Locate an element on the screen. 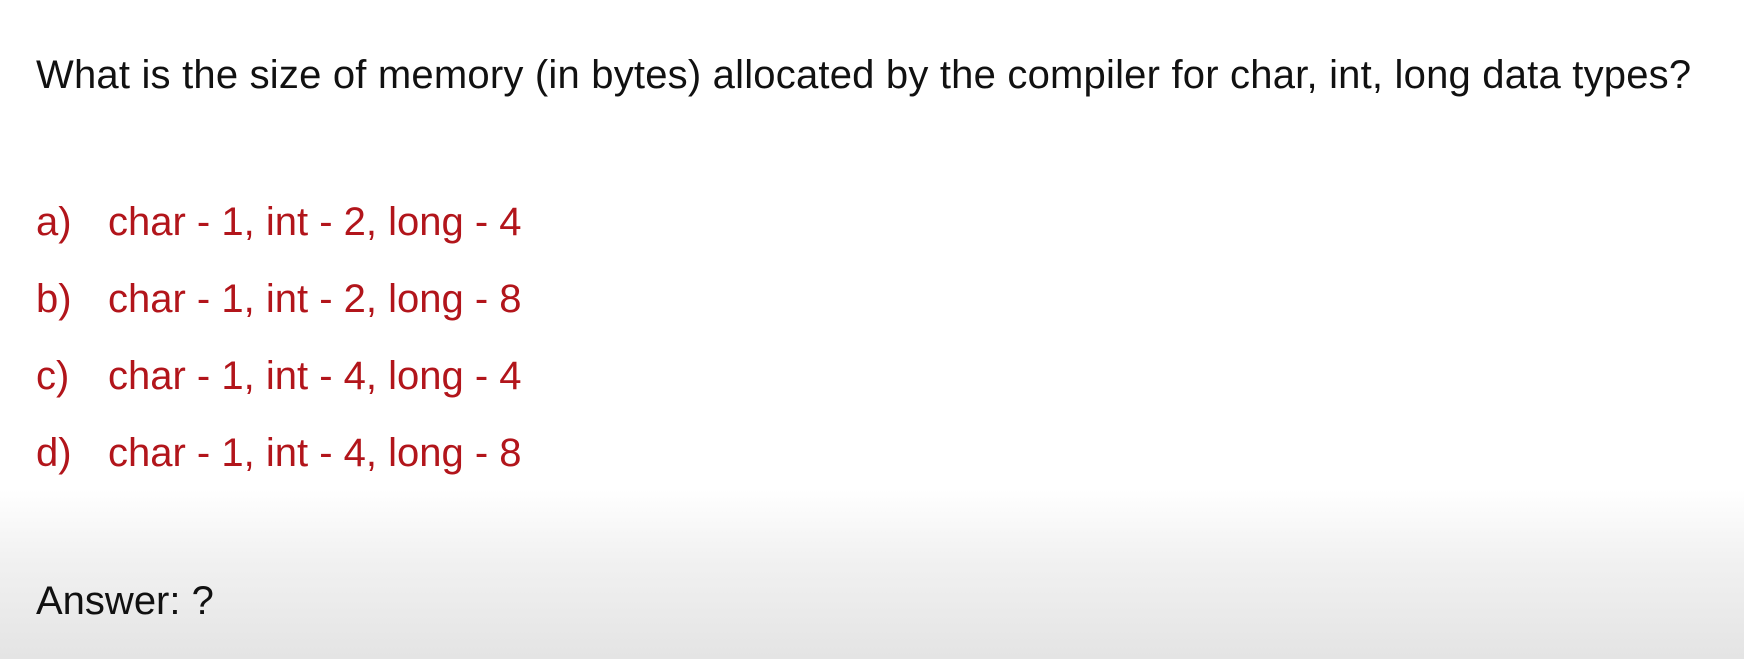  option-text: char - 1, int - 4, long - 4 is located at coordinates (315, 376).